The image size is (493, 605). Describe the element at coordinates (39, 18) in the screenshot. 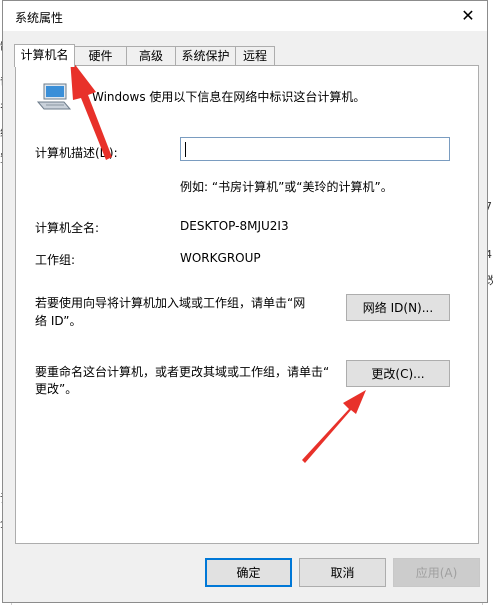

I see `dialog-title: 系统属性` at that location.